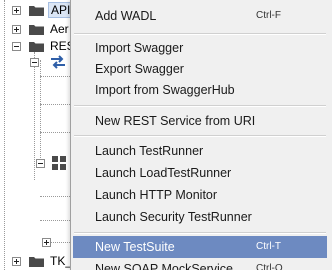 This screenshot has width=332, height=270. What do you see at coordinates (59, 163) in the screenshot?
I see `resource-icon` at bounding box center [59, 163].